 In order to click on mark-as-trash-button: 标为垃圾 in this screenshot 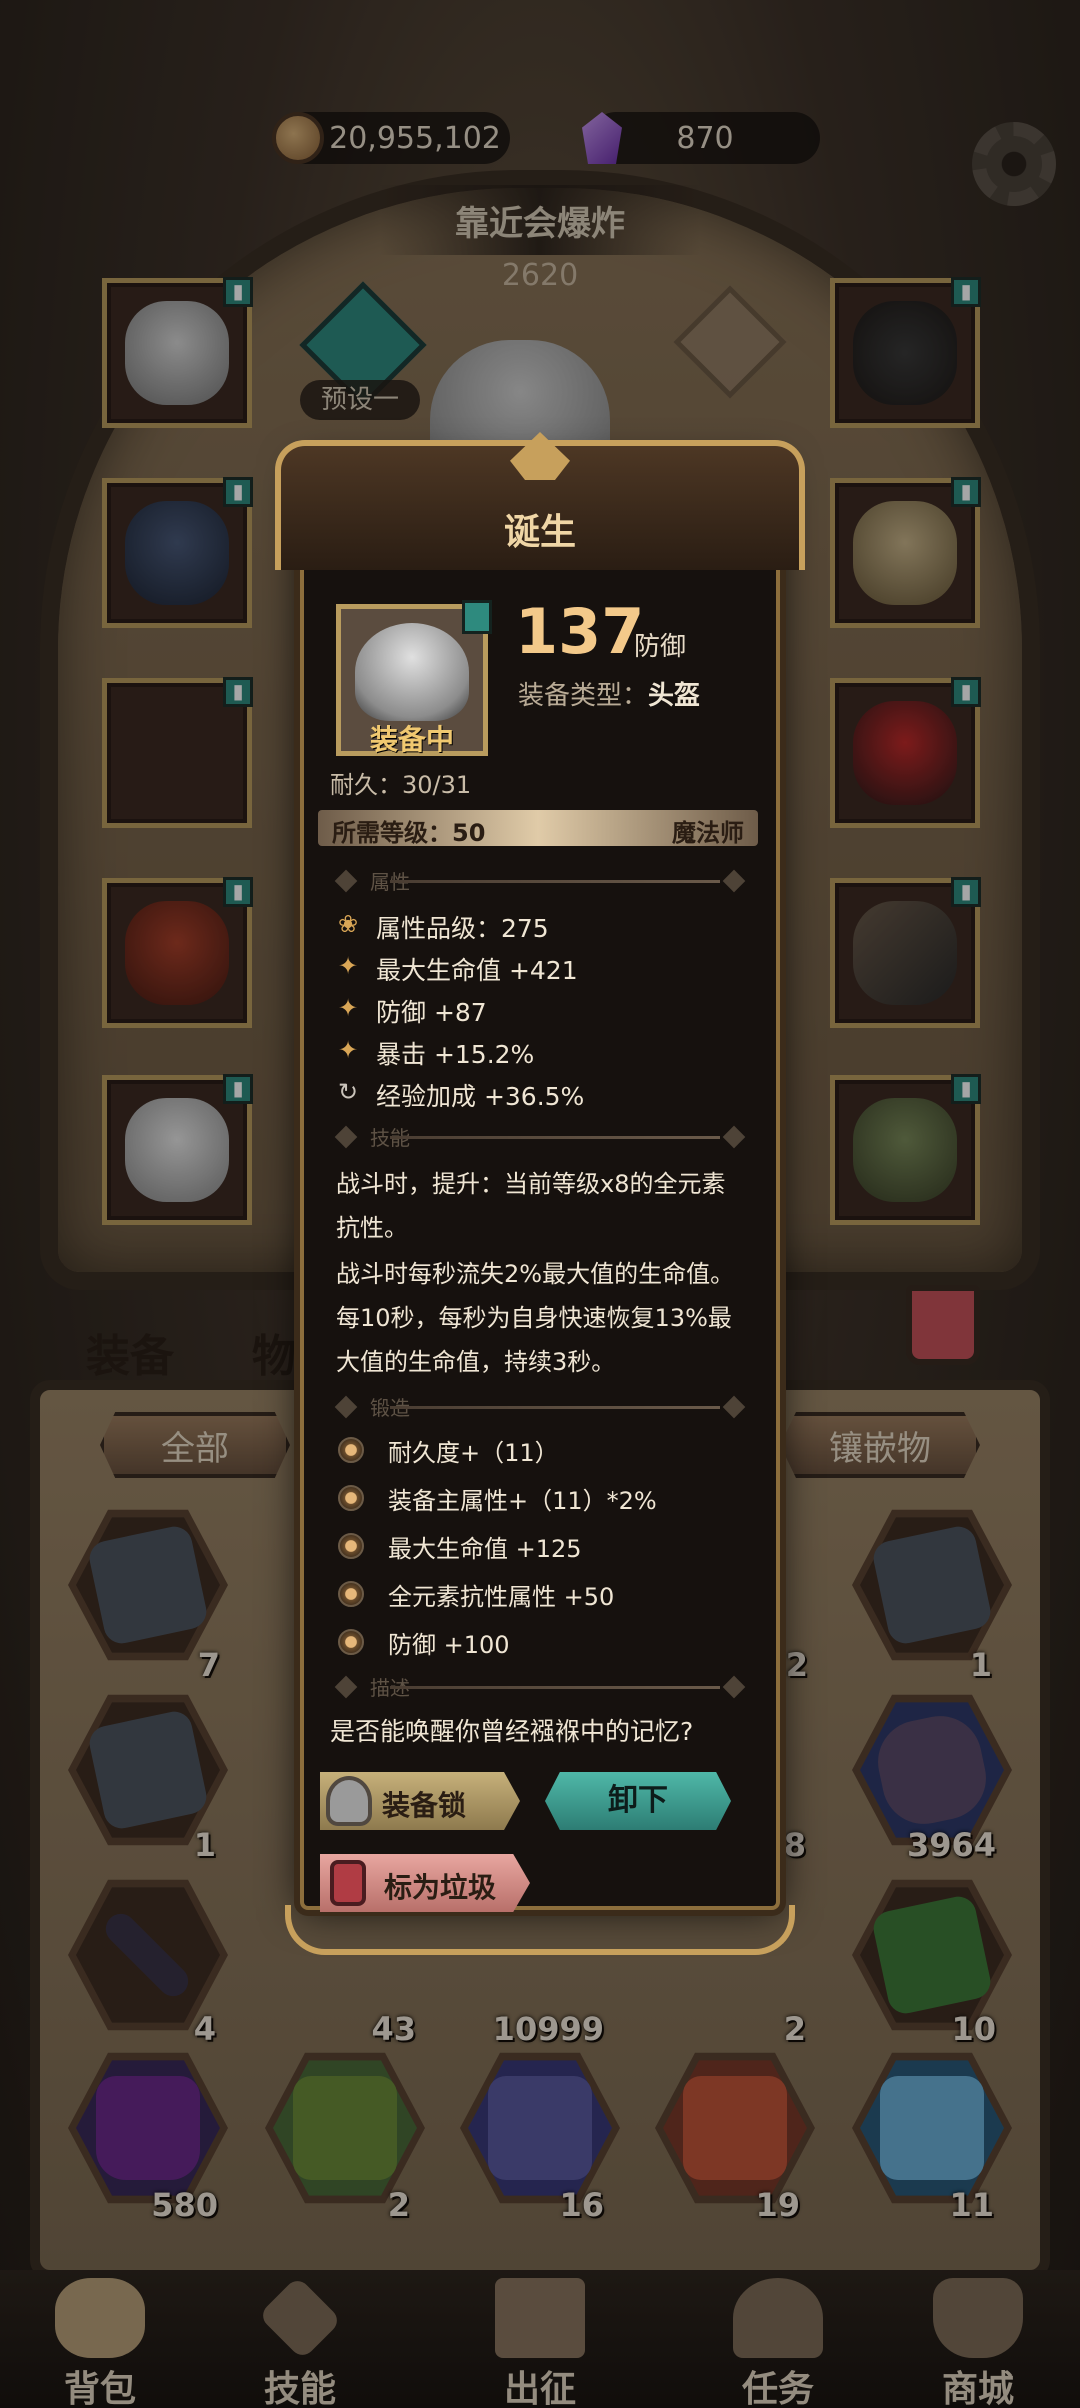, I will do `click(425, 1883)`.